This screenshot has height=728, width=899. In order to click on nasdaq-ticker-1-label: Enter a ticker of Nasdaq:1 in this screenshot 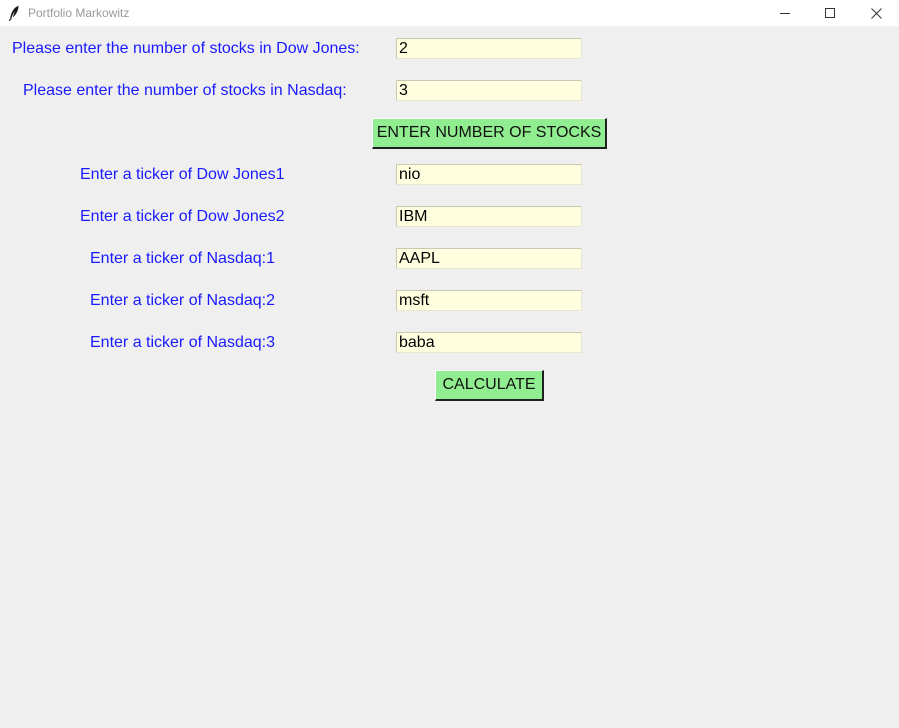, I will do `click(182, 258)`.